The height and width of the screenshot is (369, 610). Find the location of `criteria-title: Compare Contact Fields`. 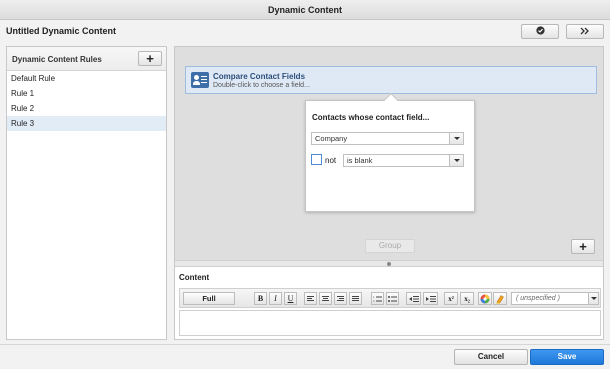

criteria-title: Compare Contact Fields is located at coordinates (259, 76).